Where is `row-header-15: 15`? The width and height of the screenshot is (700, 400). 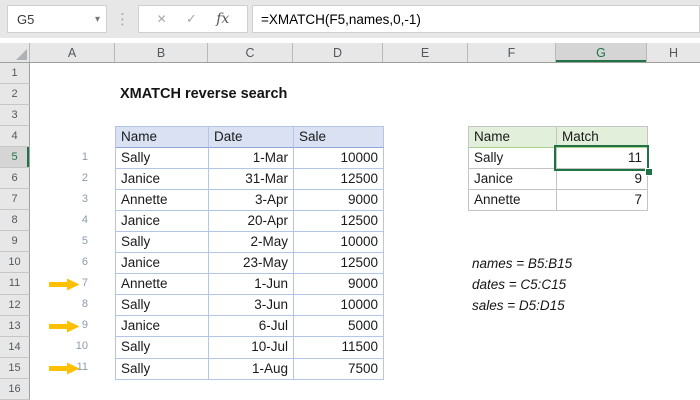 row-header-15: 15 is located at coordinates (15, 368).